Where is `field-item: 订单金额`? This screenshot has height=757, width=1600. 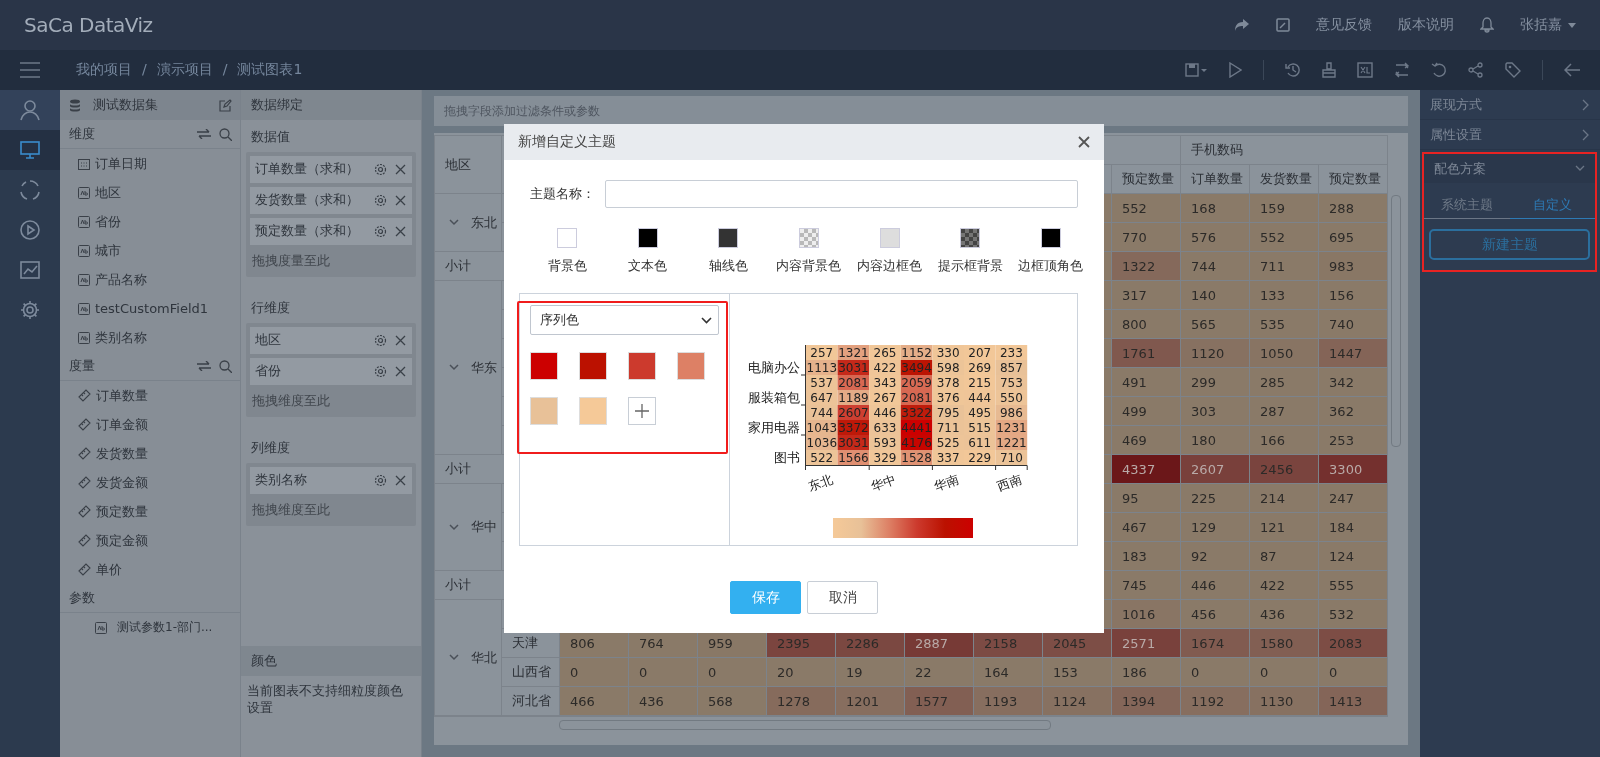 field-item: 订单金额 is located at coordinates (150, 424).